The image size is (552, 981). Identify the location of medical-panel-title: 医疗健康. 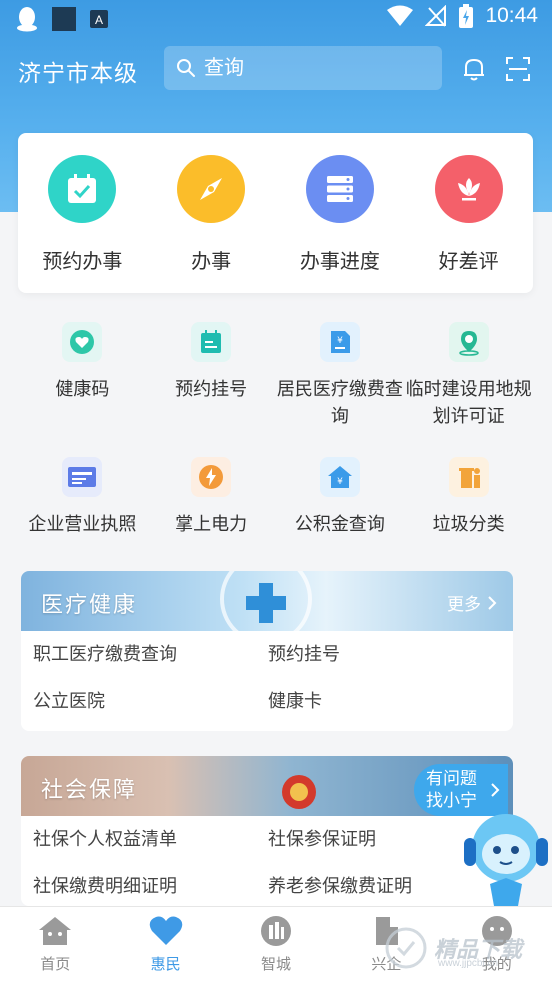
(89, 604).